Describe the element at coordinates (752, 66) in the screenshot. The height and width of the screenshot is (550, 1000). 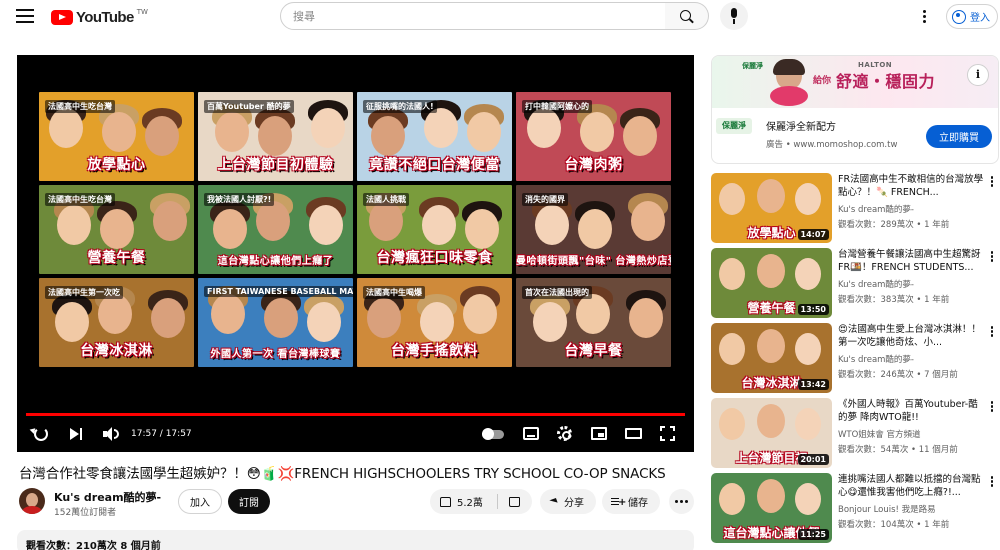
I see `ad-brand-tag: 保麗淨` at that location.